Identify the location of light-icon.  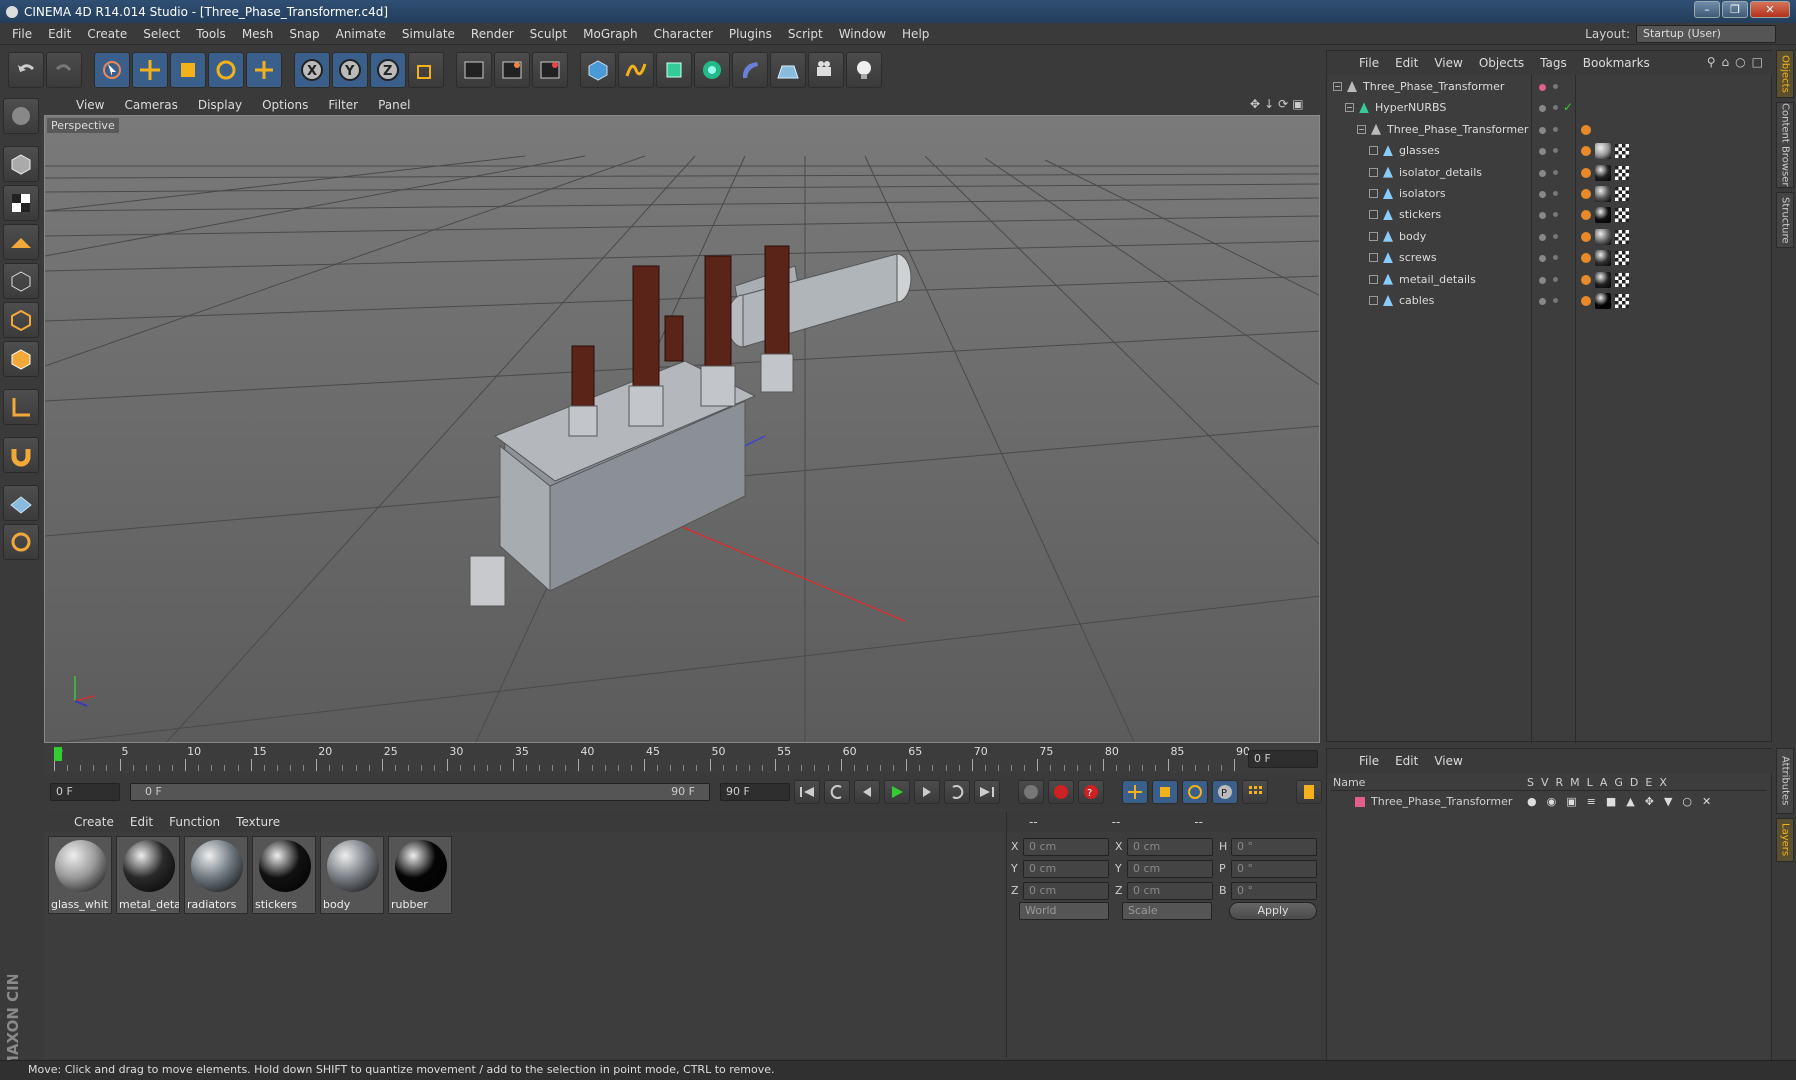
(864, 70).